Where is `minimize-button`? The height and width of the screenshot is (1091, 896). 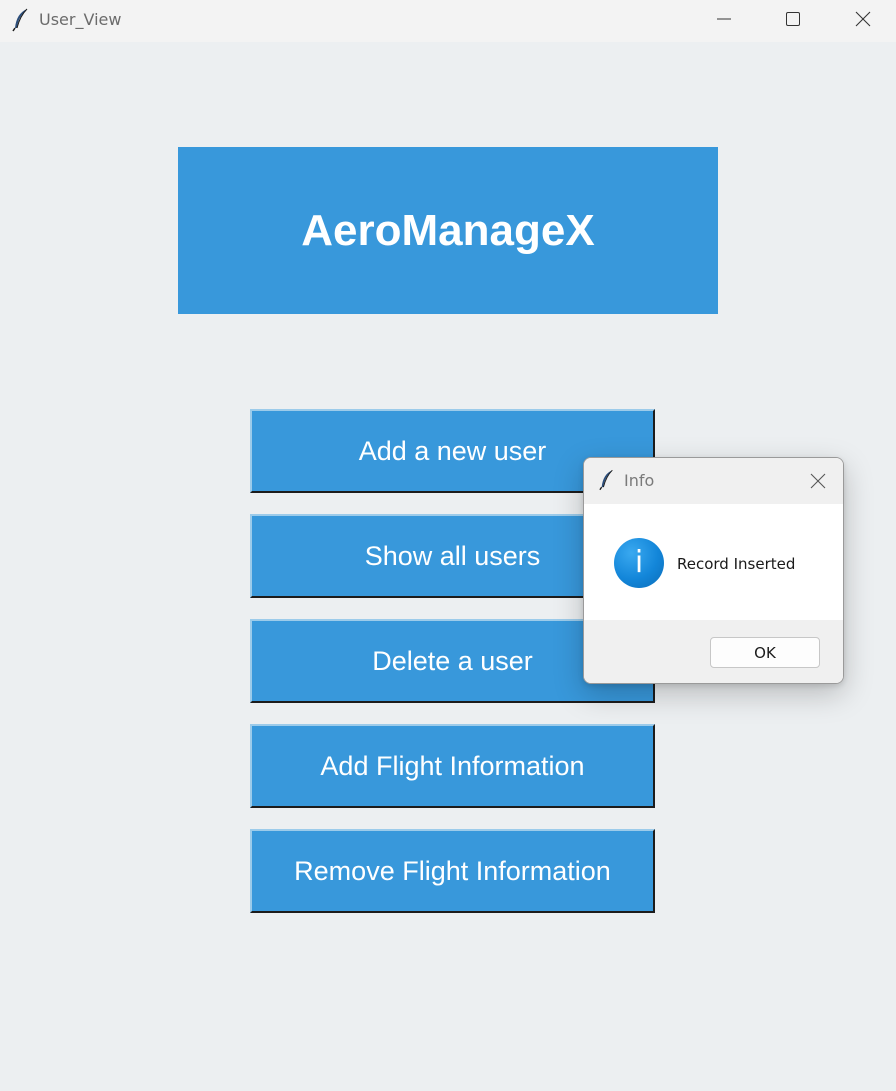
minimize-button is located at coordinates (724, 19).